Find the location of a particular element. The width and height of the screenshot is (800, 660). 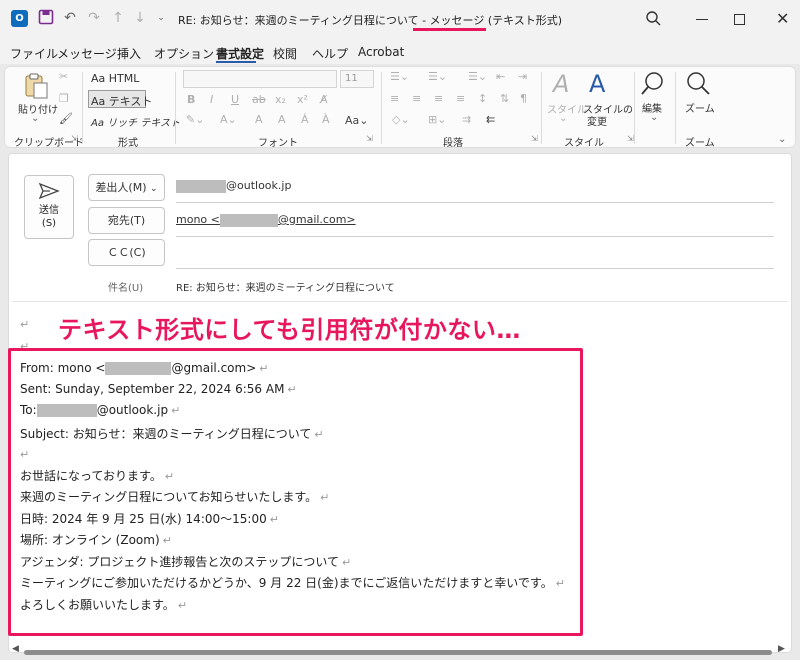

from-value: @outlook.jp is located at coordinates (233, 186).